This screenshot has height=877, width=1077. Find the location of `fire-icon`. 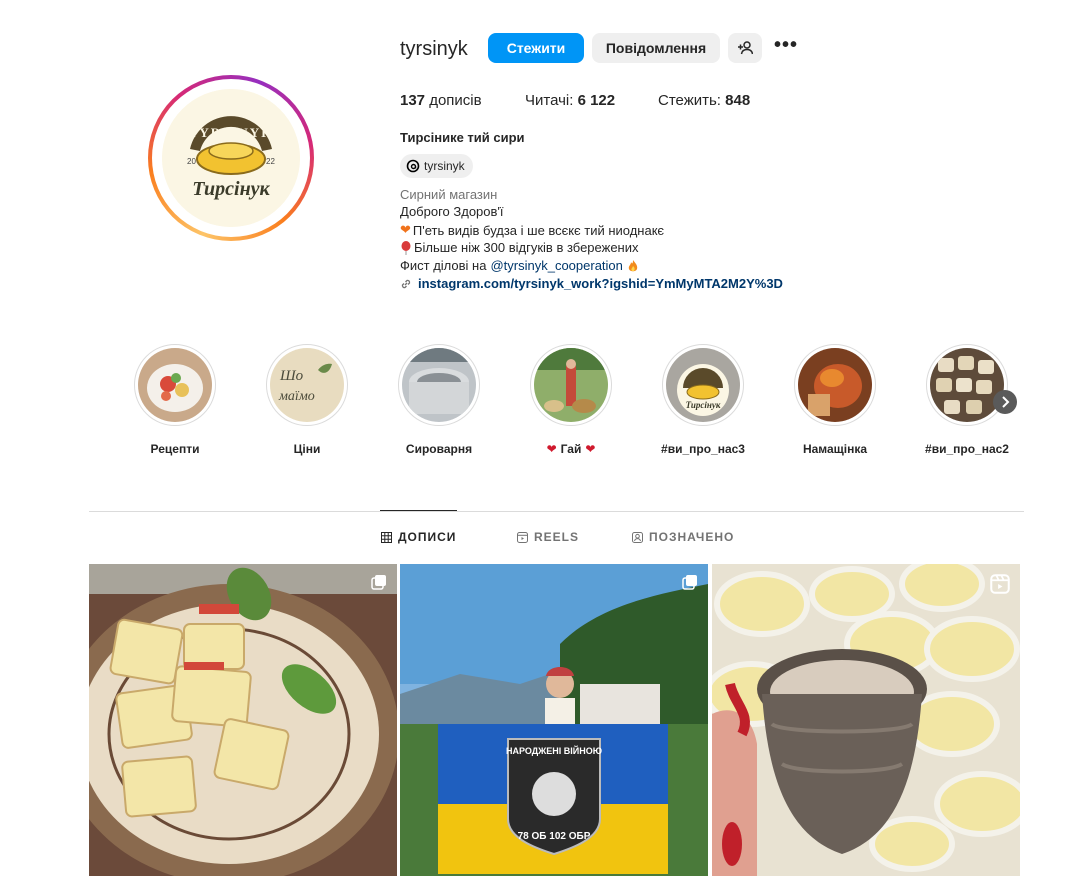

fire-icon is located at coordinates (633, 265).